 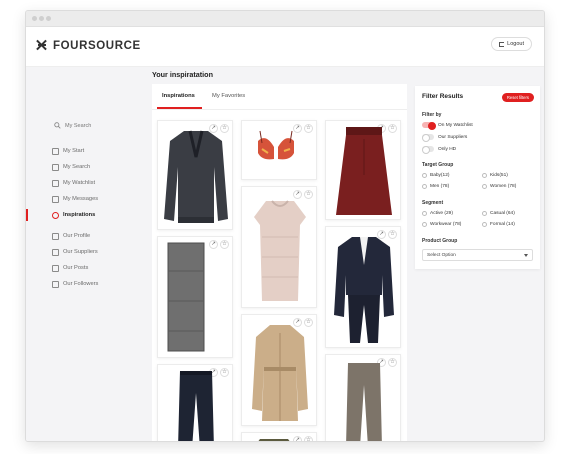 What do you see at coordinates (55, 236) in the screenshot?
I see `profile-icon` at bounding box center [55, 236].